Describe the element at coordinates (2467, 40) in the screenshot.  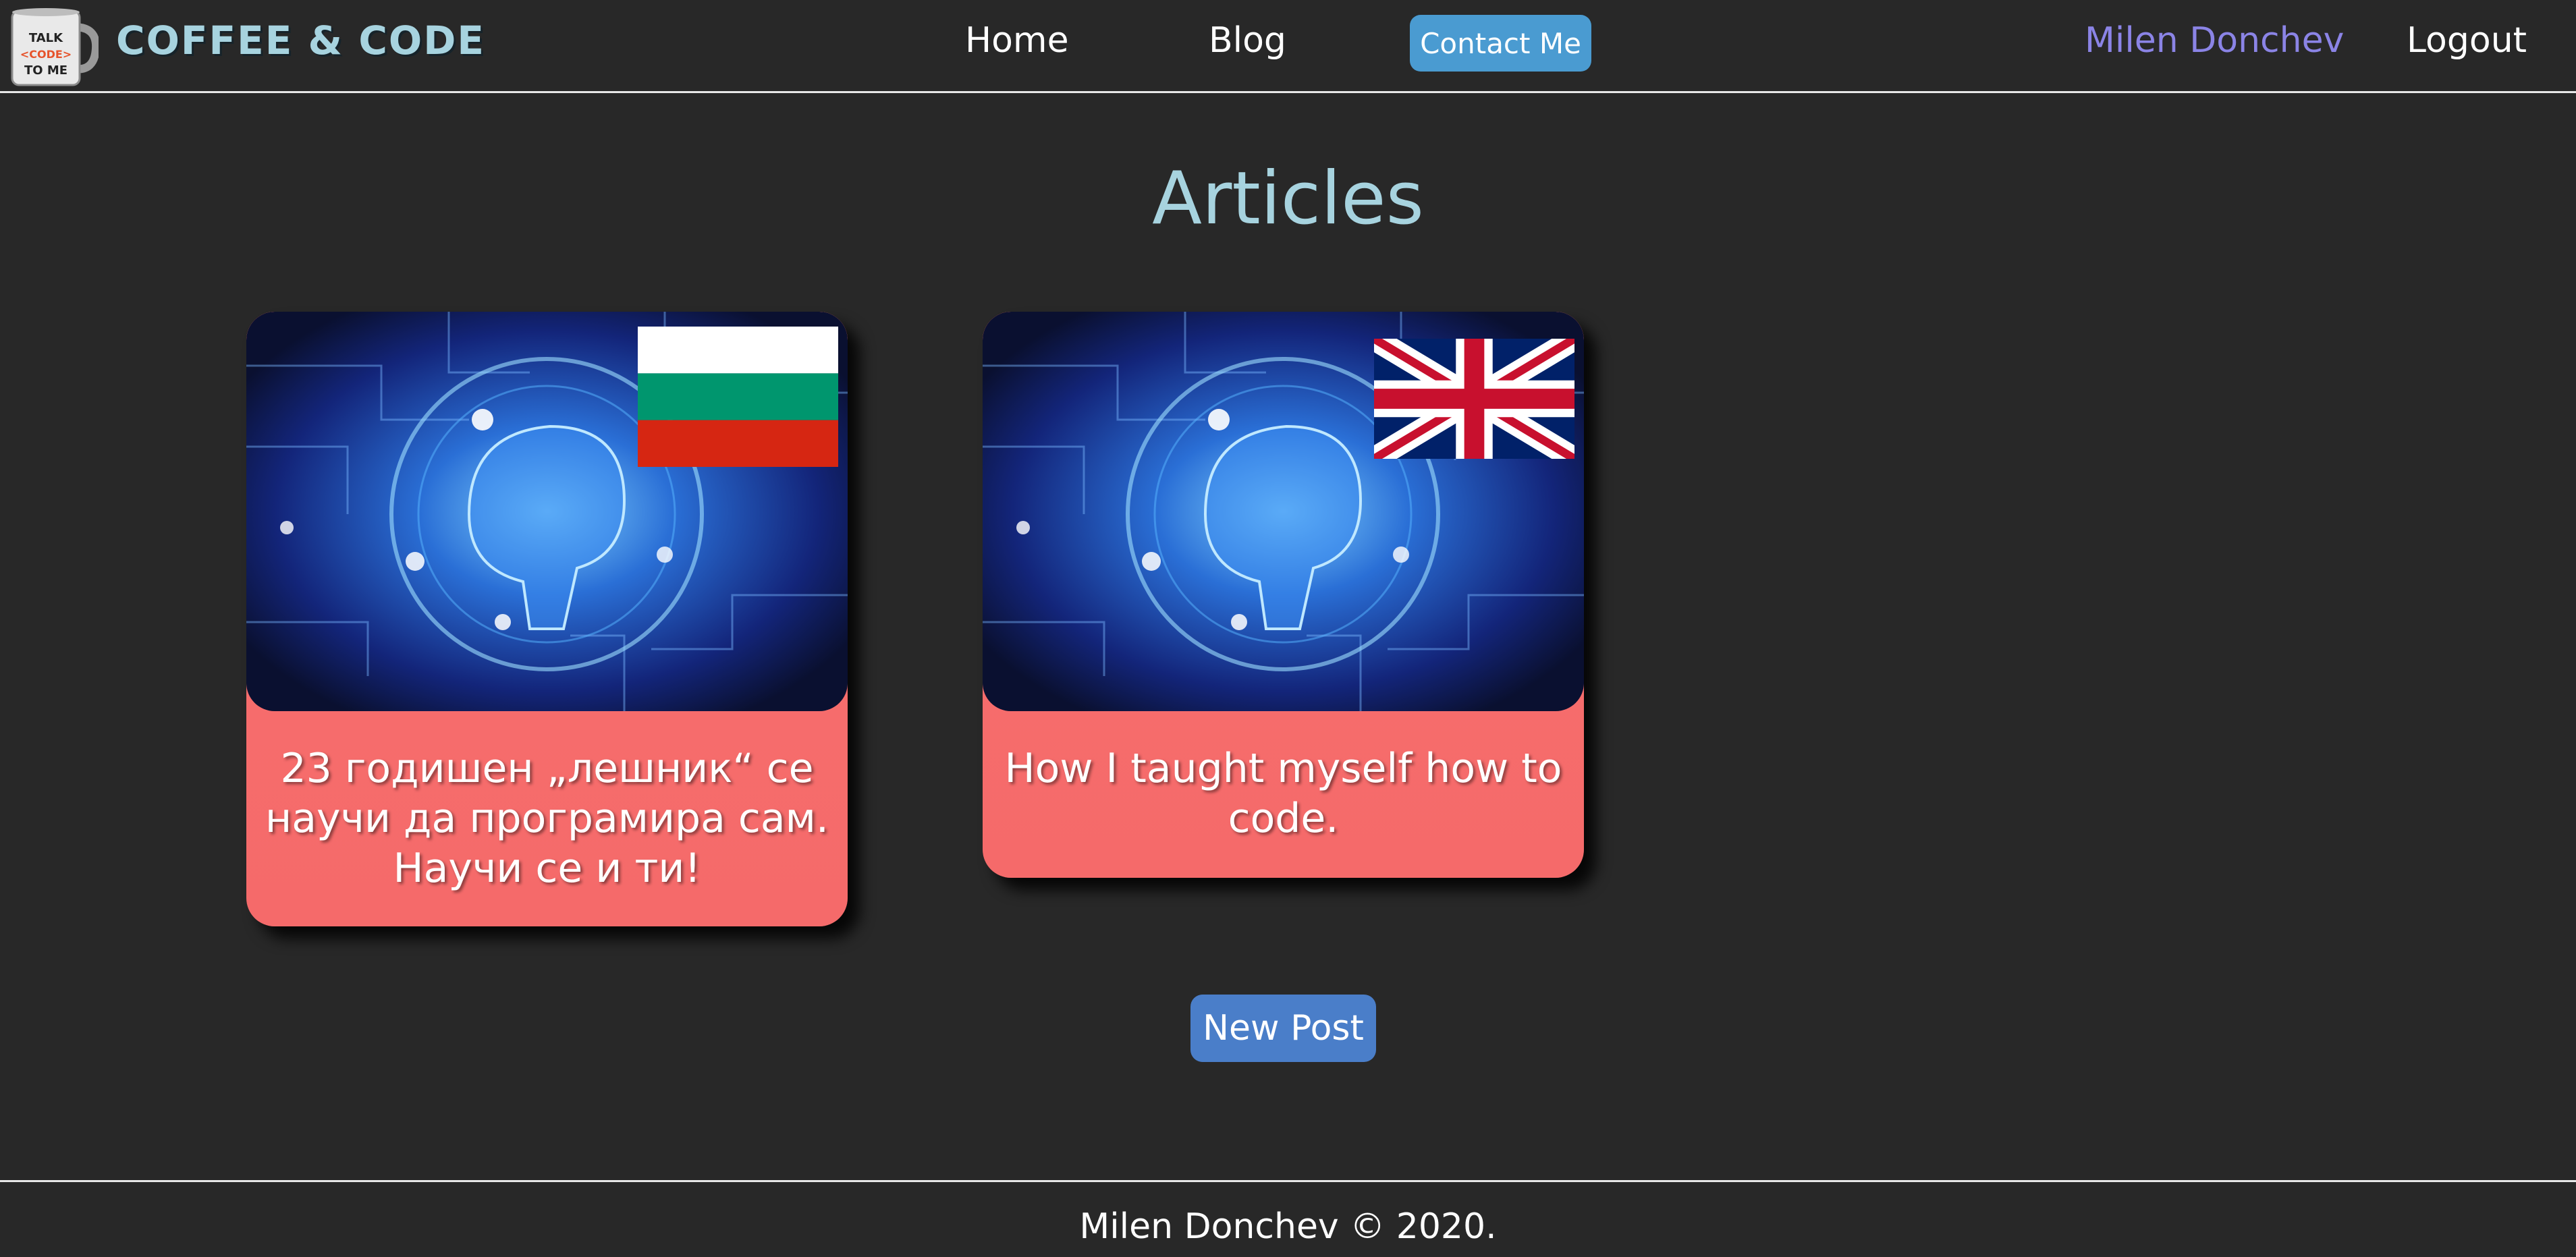
I see `logout-link: Logout` at that location.